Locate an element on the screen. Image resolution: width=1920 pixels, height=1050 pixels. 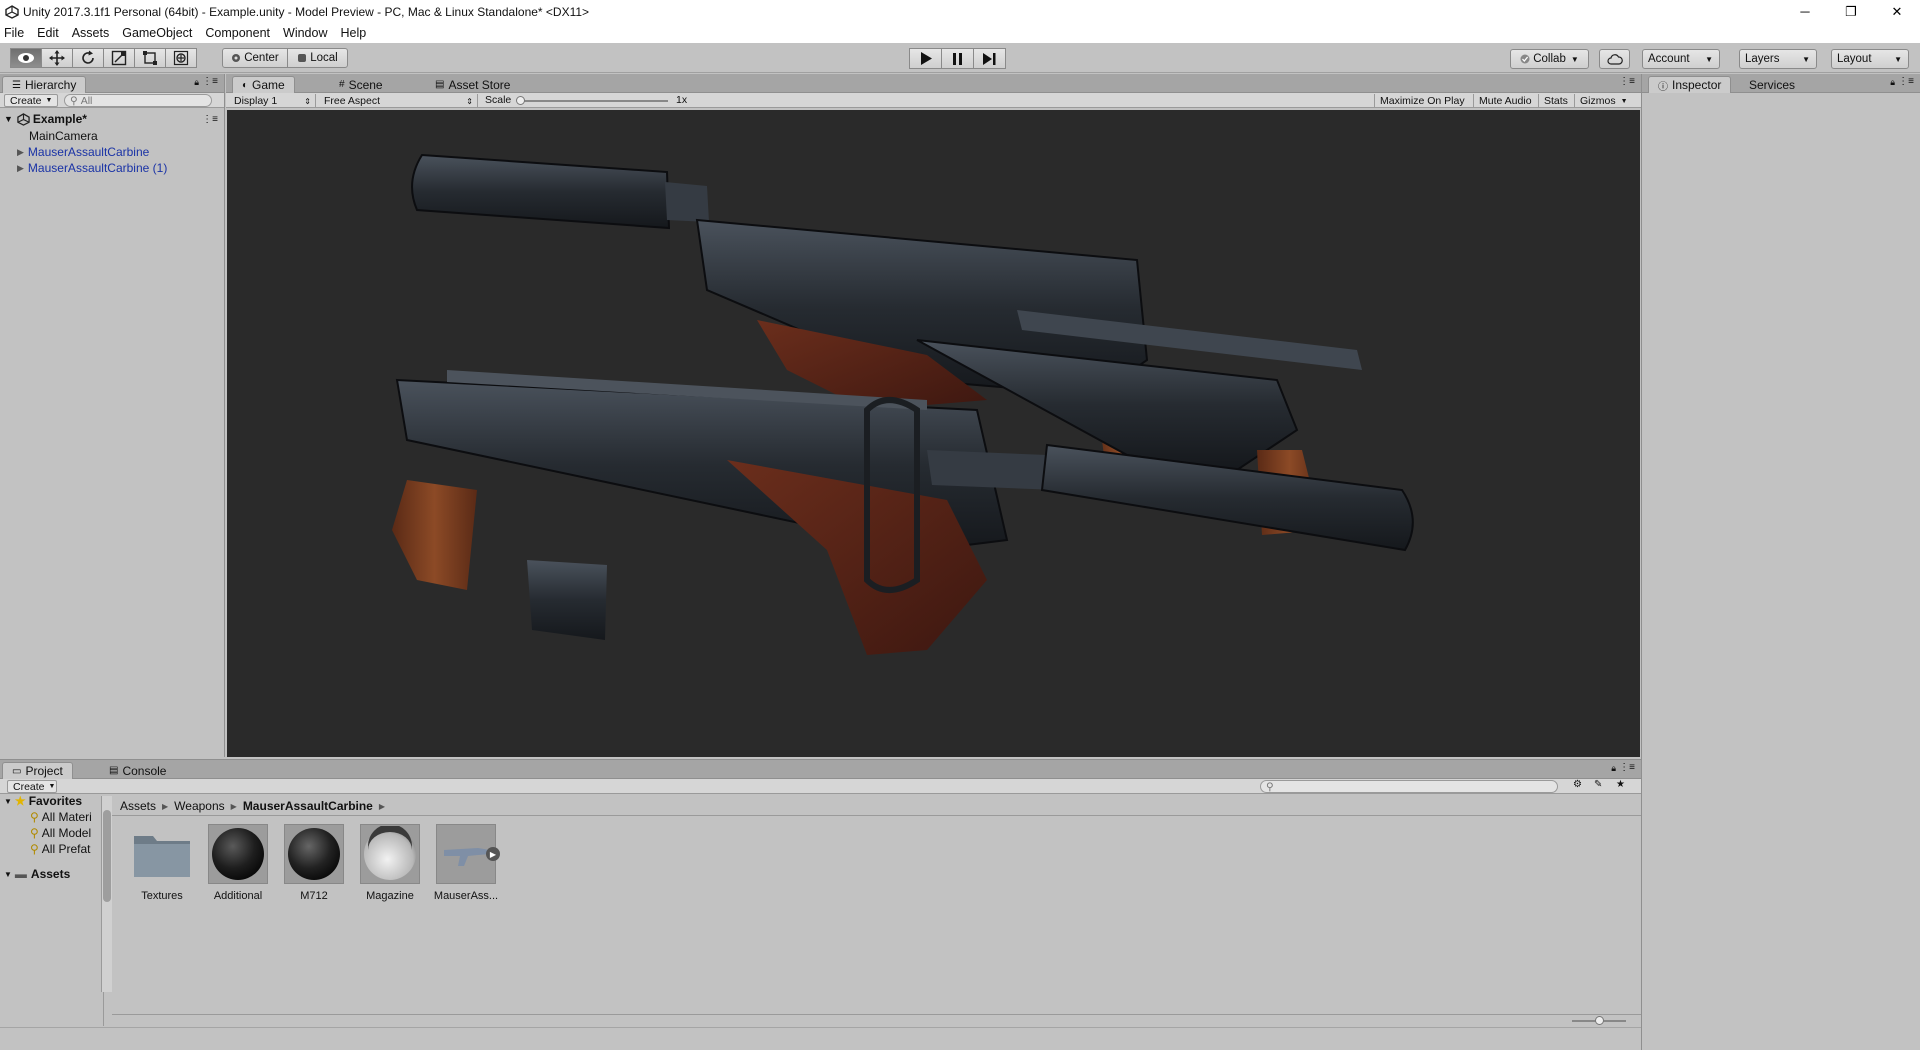
menu-edit: Edit is located at coordinates (48, 33).